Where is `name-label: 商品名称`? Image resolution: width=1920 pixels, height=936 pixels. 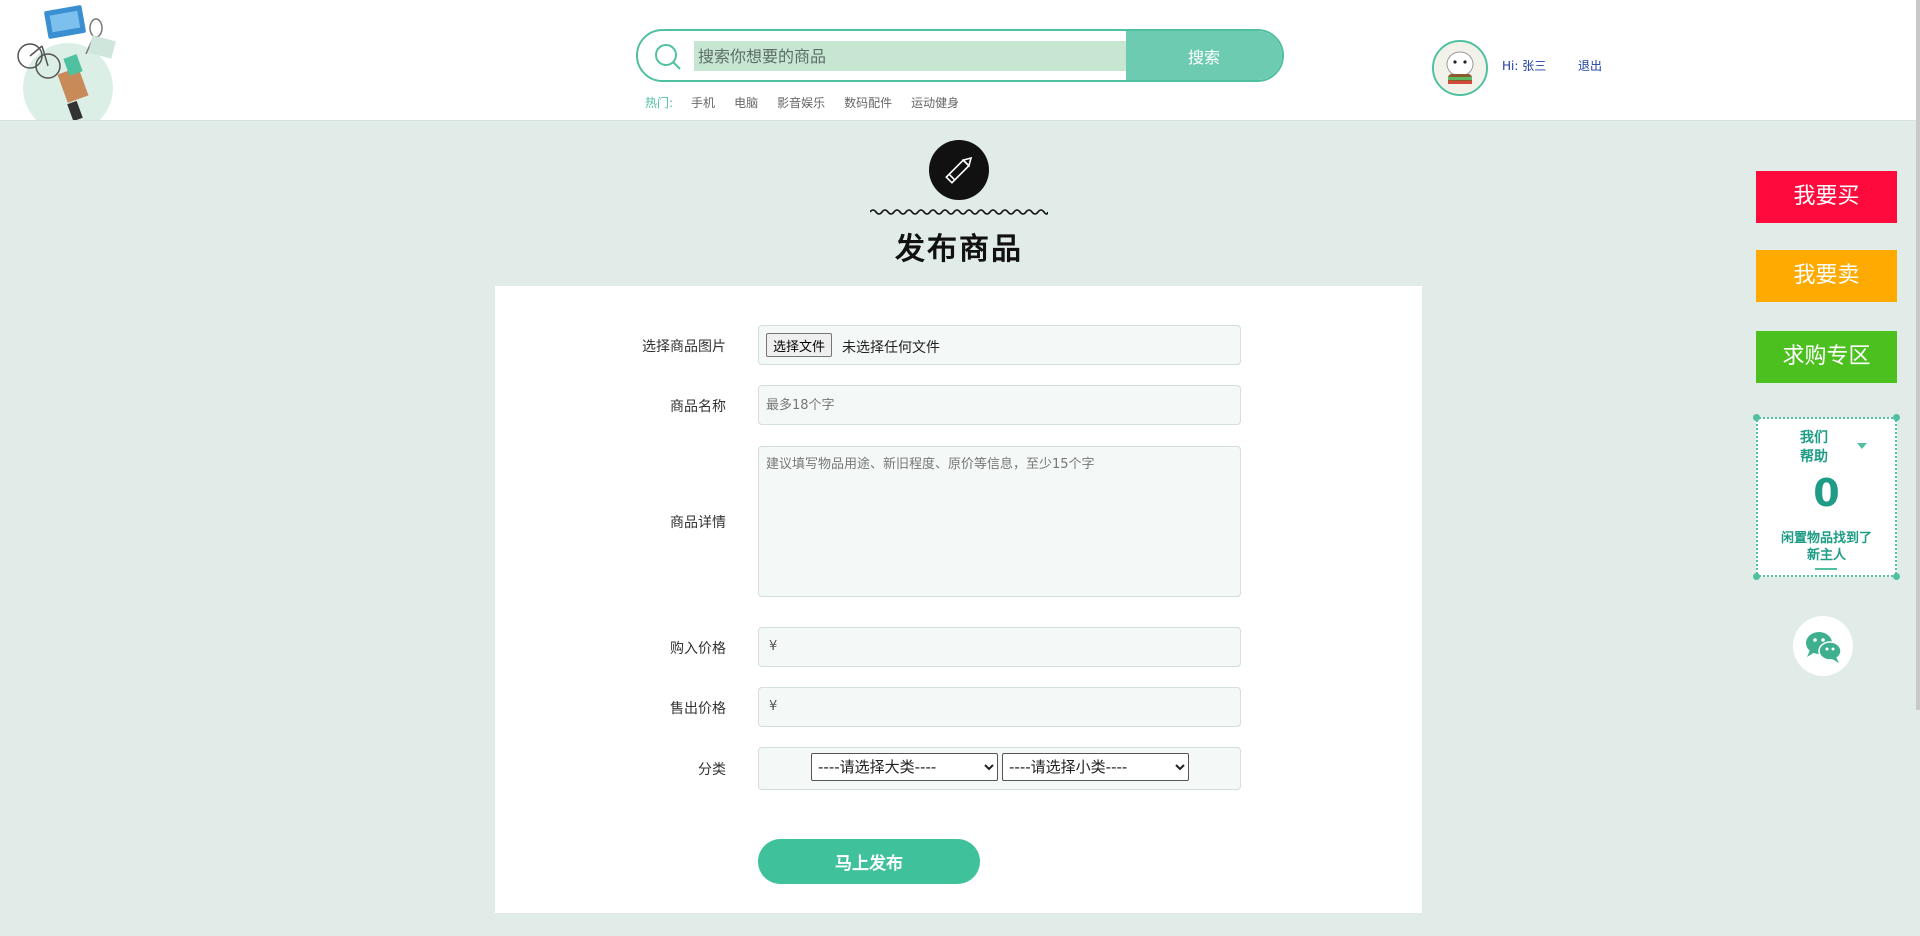
name-label: 商品名称 is located at coordinates (698, 407).